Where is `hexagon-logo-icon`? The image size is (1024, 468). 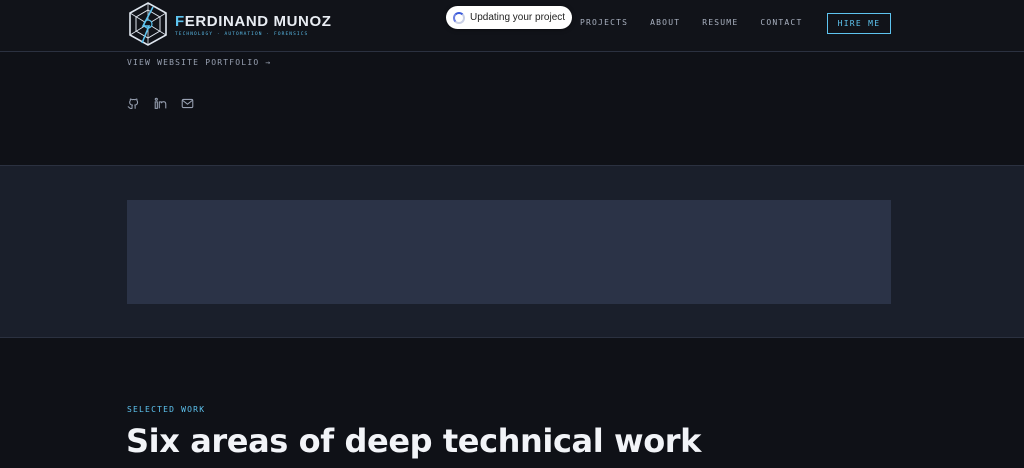 hexagon-logo-icon is located at coordinates (148, 24).